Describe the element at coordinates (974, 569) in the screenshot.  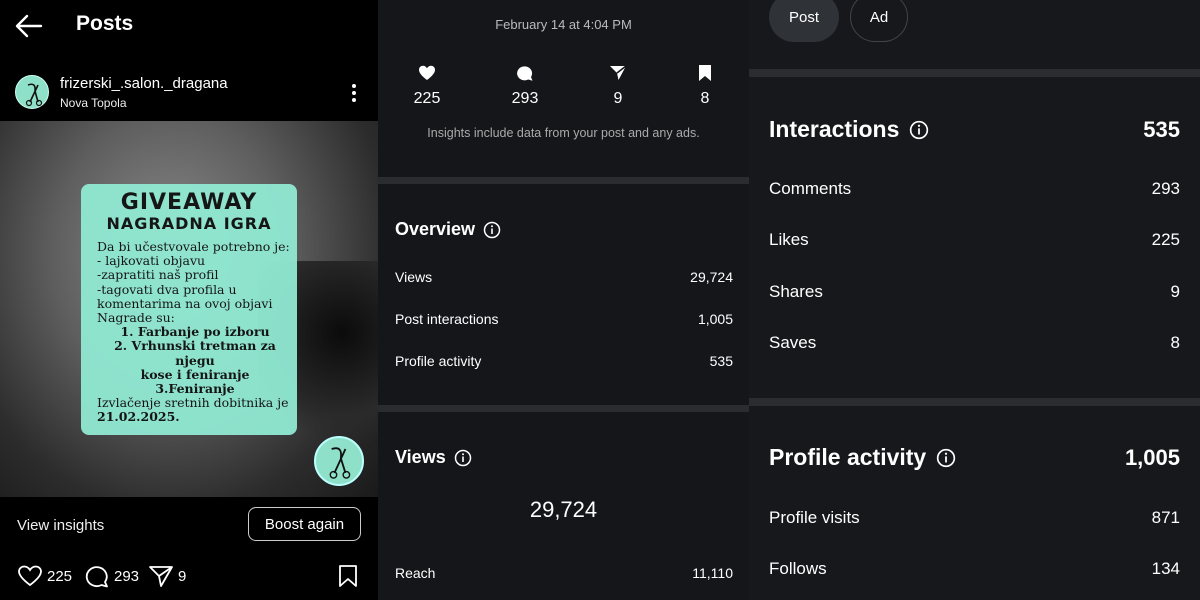
I see `profile-row-follows: Follows 134` at that location.